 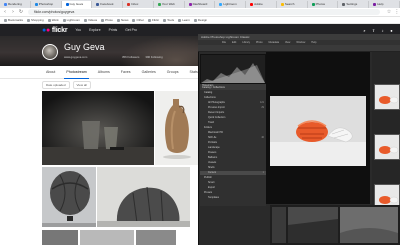 I want to click on browser-tab: Dashboard, so click(x=200, y=4).